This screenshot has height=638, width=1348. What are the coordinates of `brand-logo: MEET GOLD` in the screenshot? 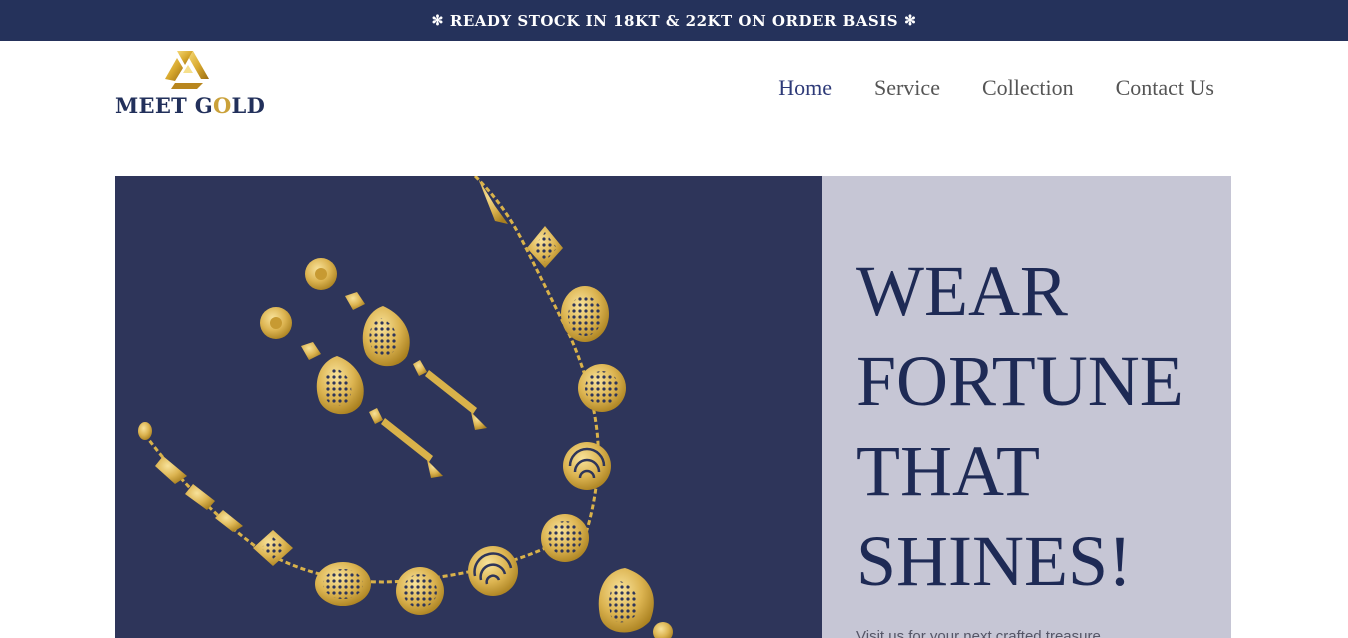 It's located at (190, 86).